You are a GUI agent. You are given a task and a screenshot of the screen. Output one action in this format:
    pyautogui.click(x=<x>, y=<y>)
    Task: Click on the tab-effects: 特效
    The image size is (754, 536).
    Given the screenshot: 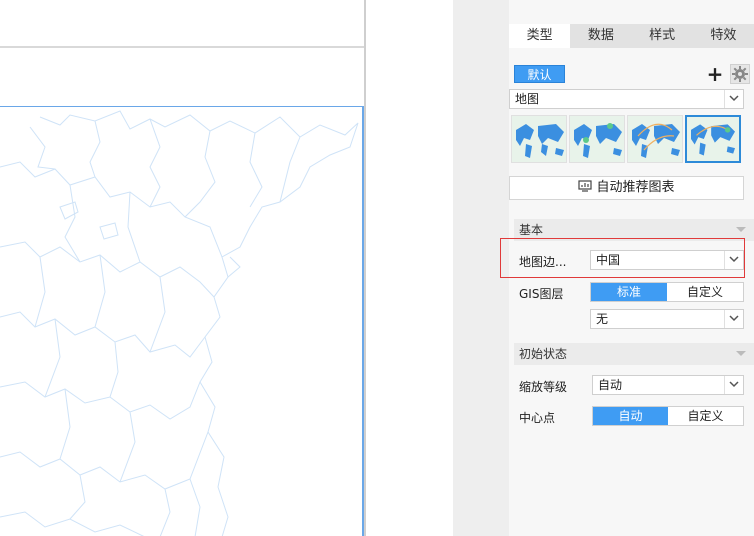 What is the action you would take?
    pyautogui.click(x=723, y=36)
    